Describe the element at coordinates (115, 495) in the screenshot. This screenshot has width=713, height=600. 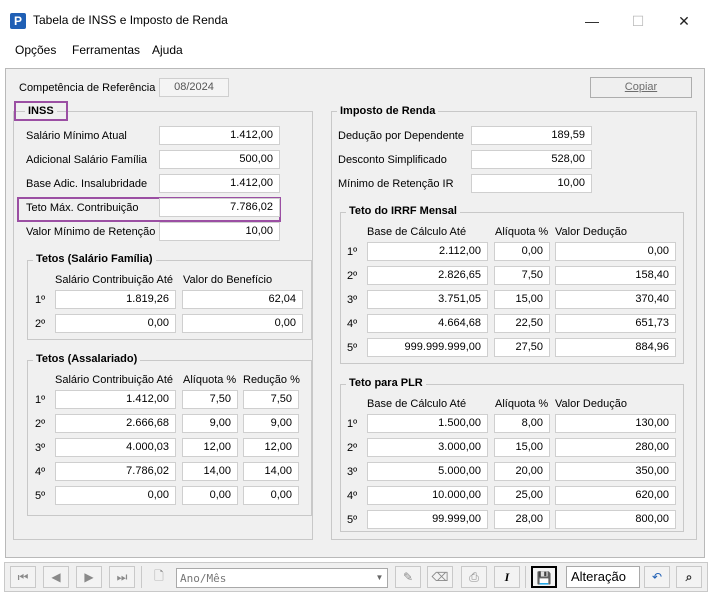
I see `assalariado-ate-field: 0,00` at that location.